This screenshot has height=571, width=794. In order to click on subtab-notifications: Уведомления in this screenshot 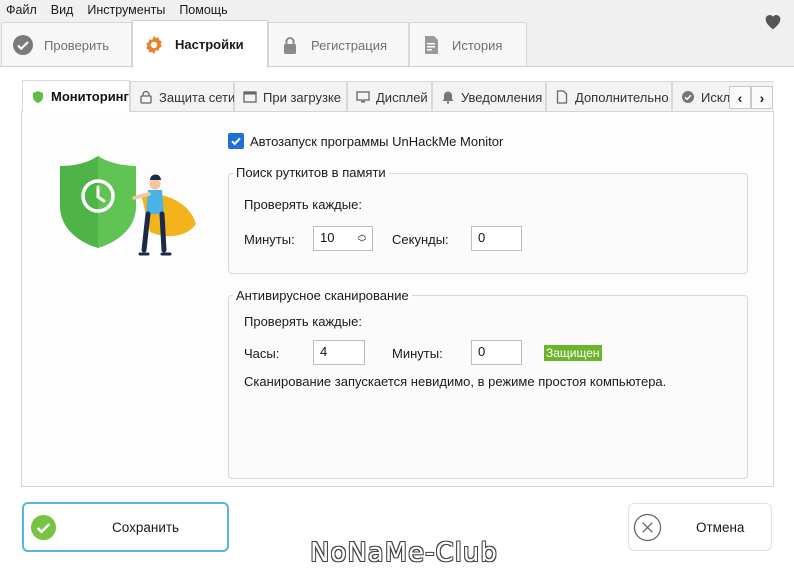, I will do `click(489, 96)`.